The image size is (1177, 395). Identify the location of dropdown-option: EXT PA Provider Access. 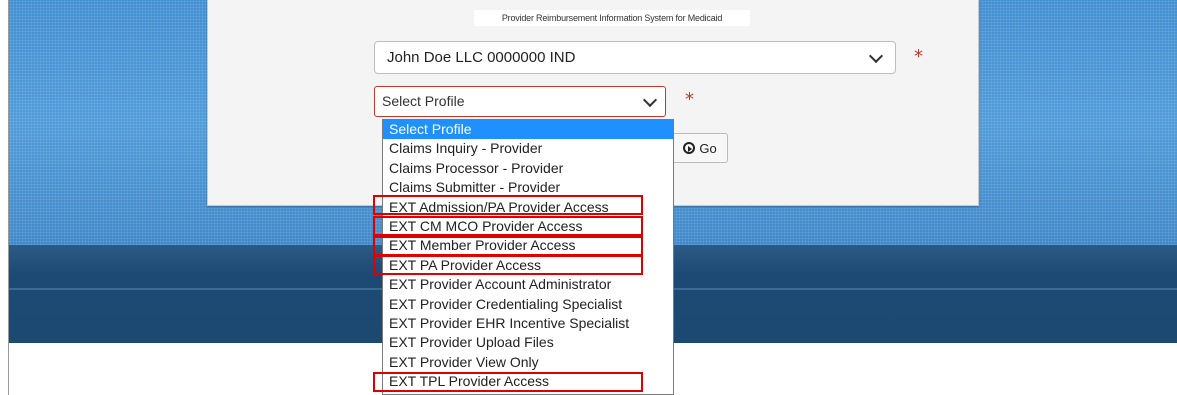
(528, 265).